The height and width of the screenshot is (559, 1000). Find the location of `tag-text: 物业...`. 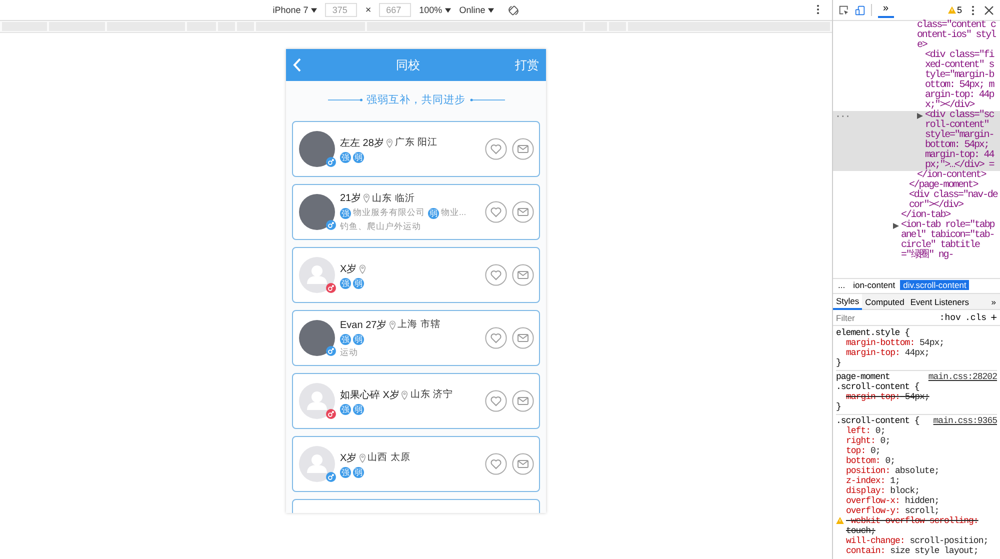

tag-text: 物业... is located at coordinates (453, 213).